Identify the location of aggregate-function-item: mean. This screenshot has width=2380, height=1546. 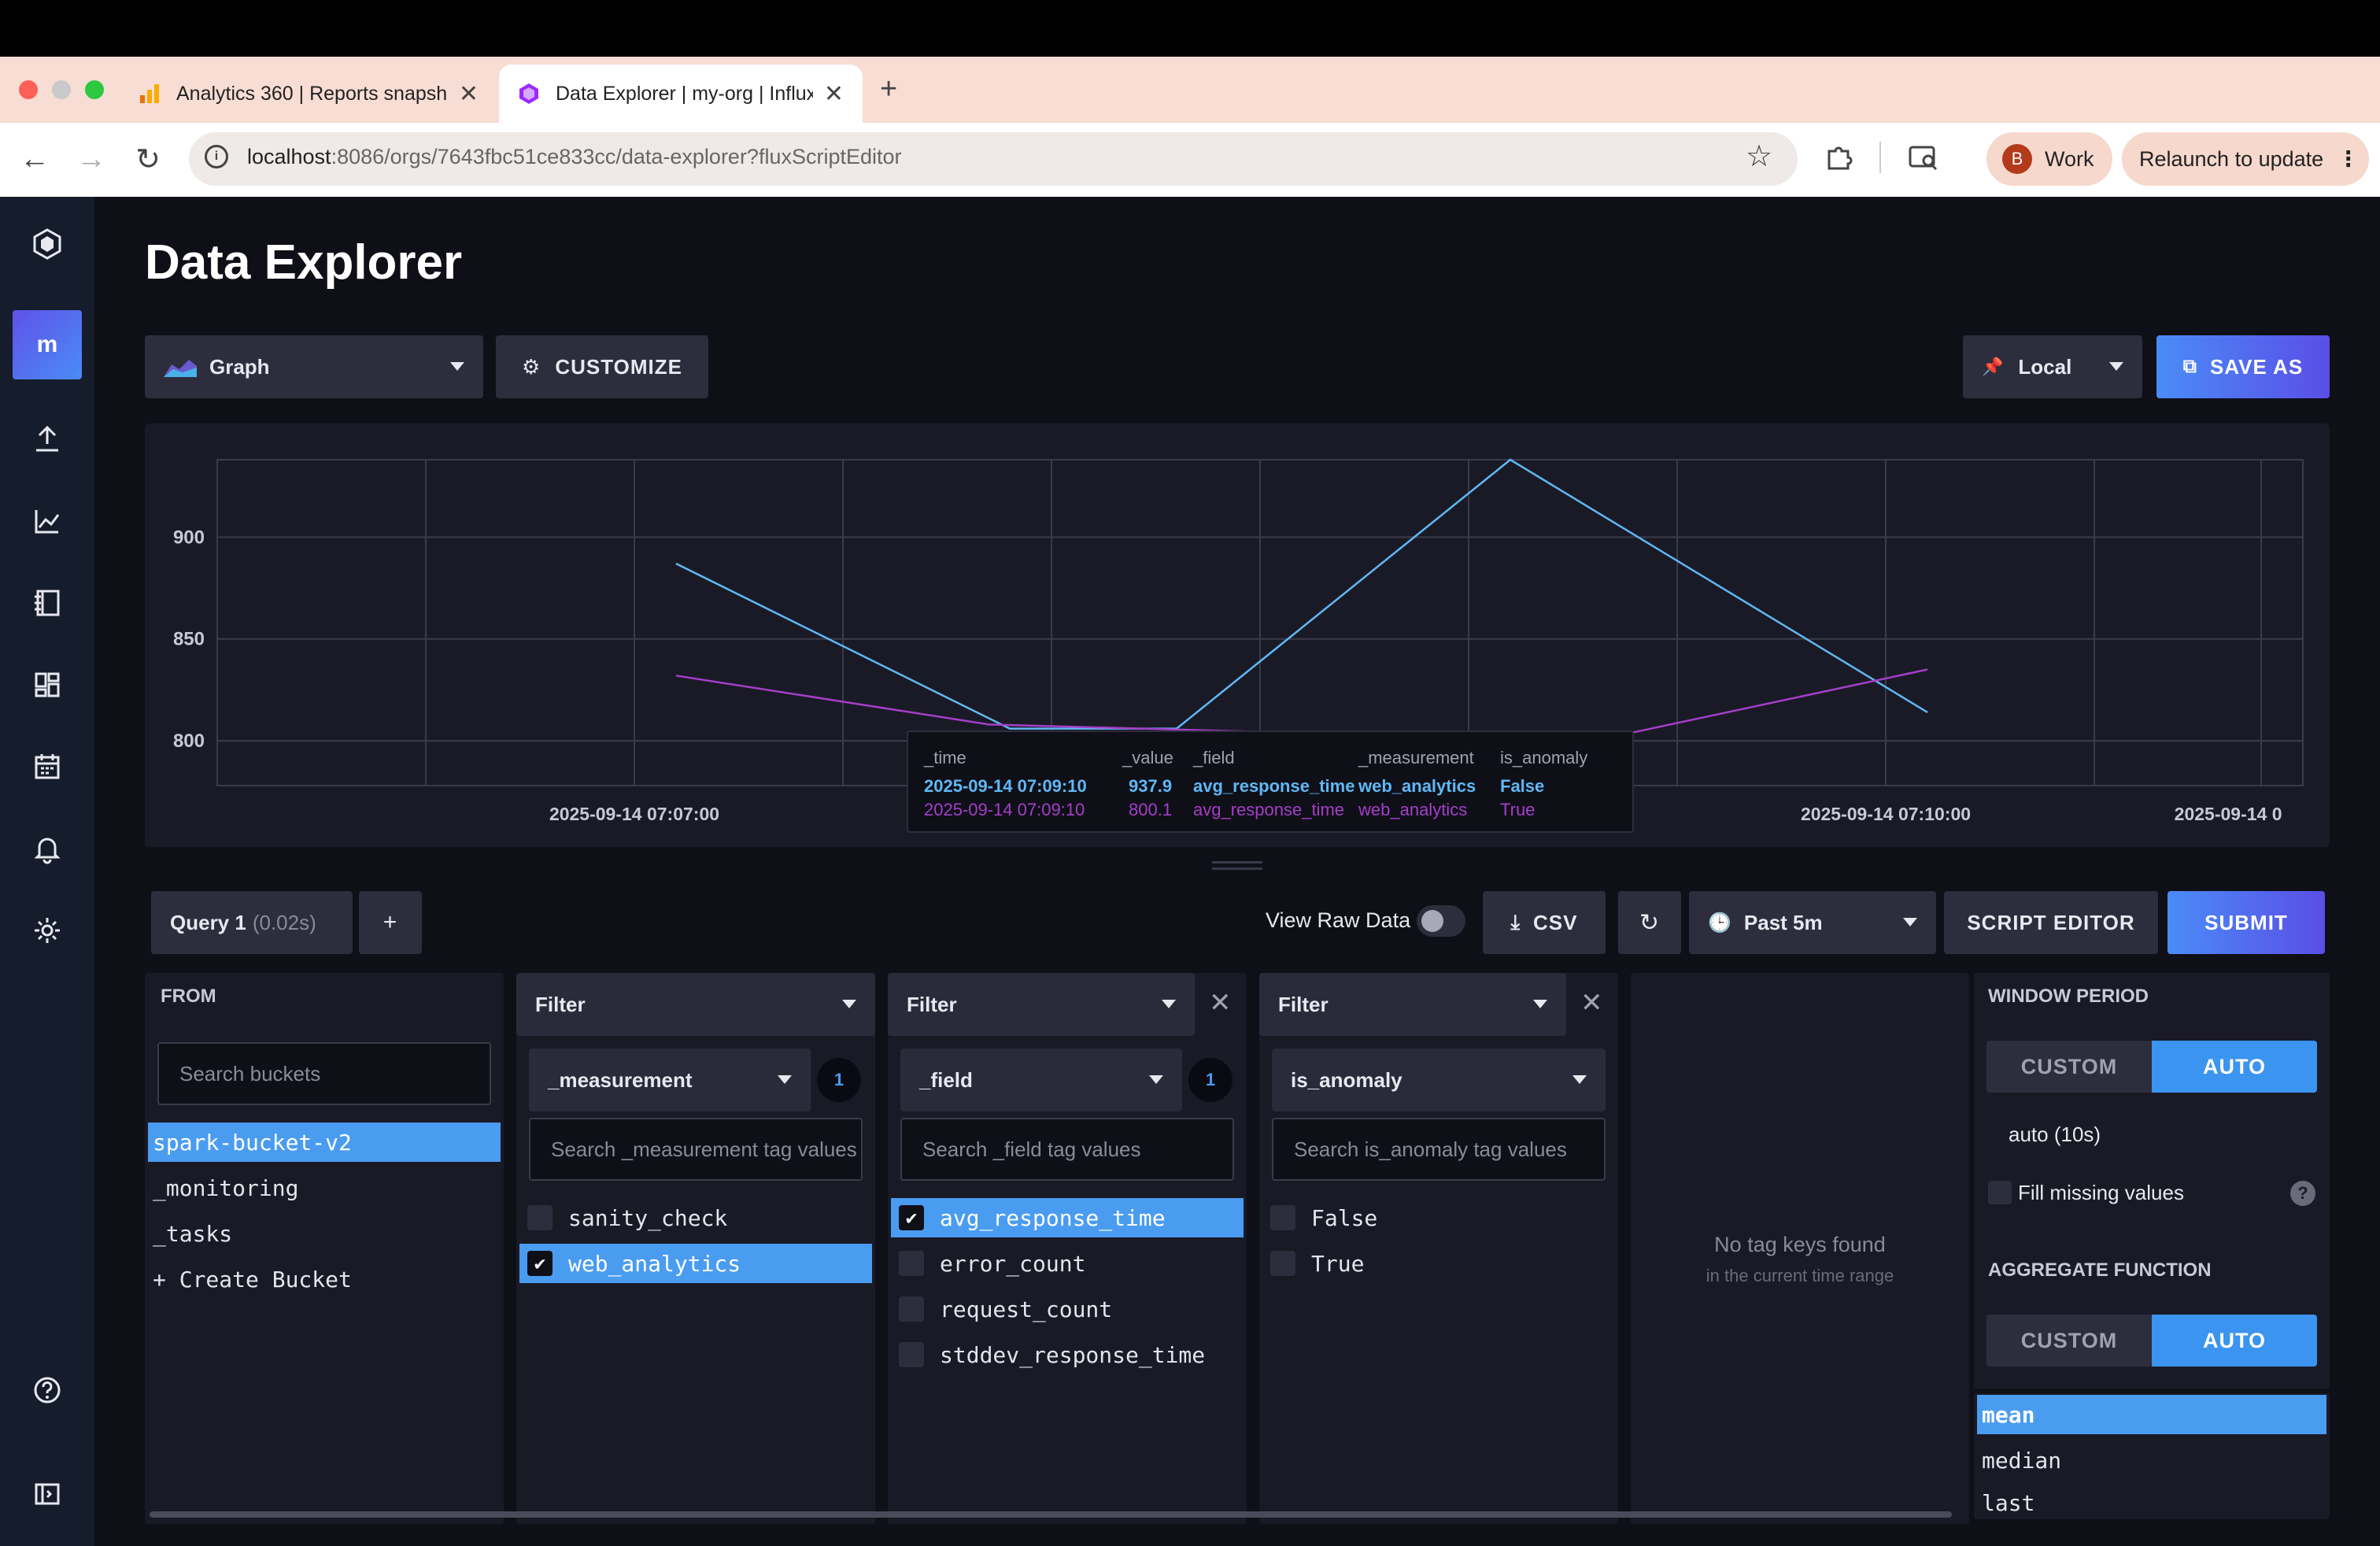
(2151, 1414).